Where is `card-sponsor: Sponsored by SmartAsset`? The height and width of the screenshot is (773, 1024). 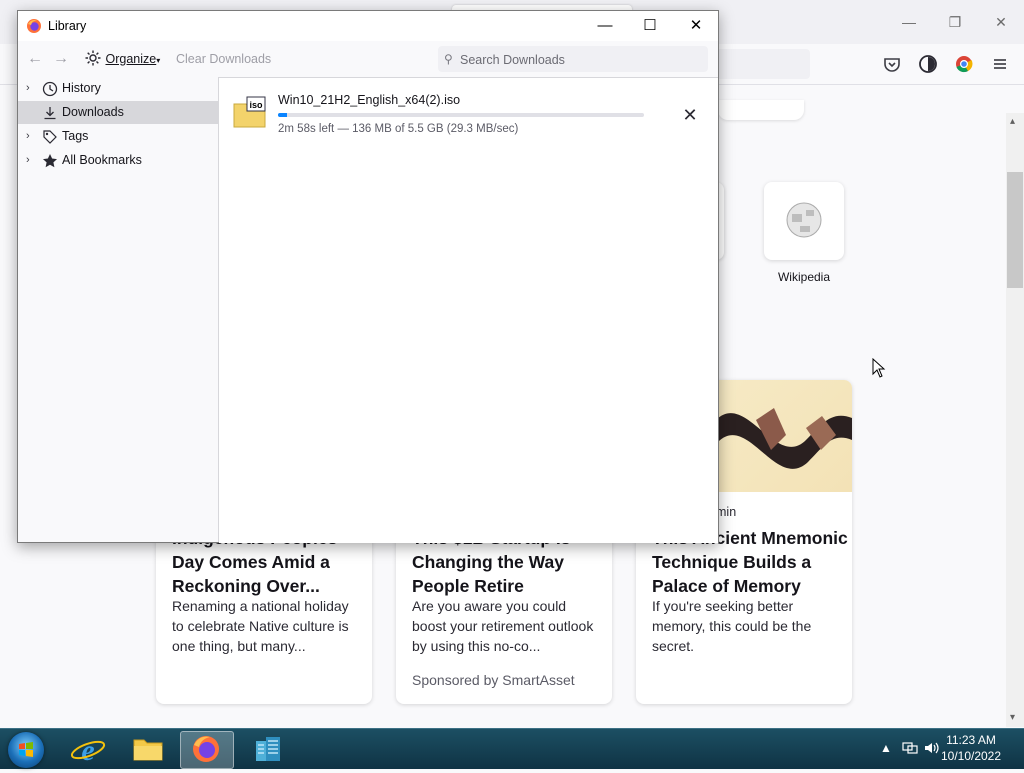
card-sponsor: Sponsored by SmartAsset is located at coordinates (493, 680).